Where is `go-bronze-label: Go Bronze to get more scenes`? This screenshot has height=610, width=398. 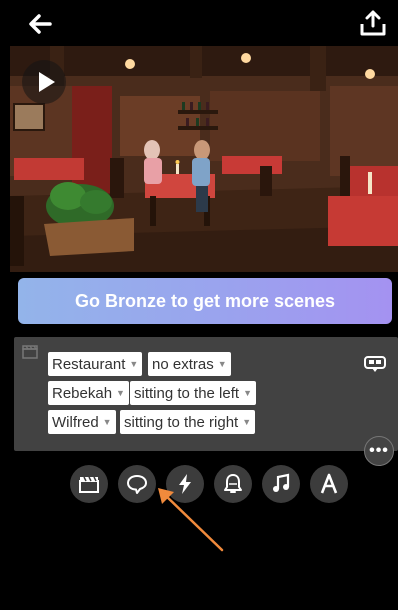 go-bronze-label: Go Bronze to get more scenes is located at coordinates (205, 300).